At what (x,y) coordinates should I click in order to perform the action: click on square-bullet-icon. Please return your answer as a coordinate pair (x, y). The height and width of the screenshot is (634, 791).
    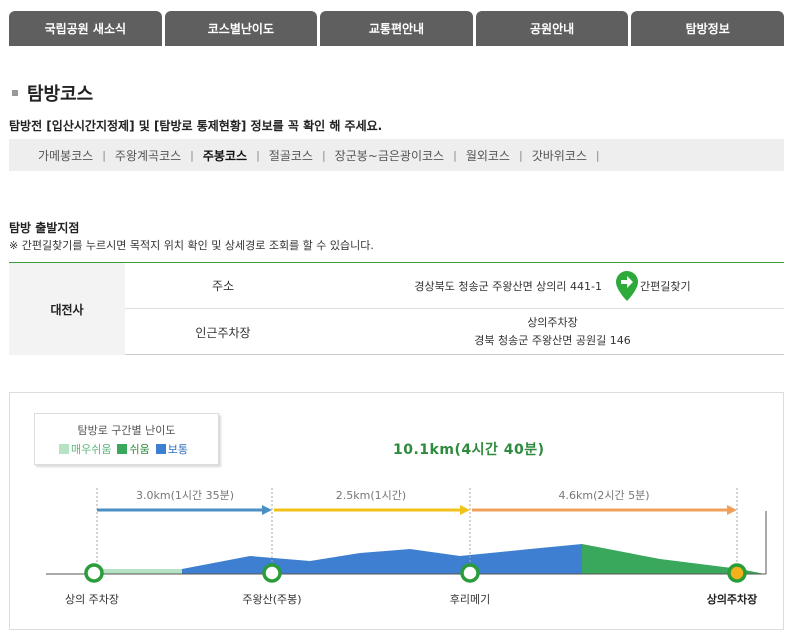
    Looking at the image, I should click on (15, 93).